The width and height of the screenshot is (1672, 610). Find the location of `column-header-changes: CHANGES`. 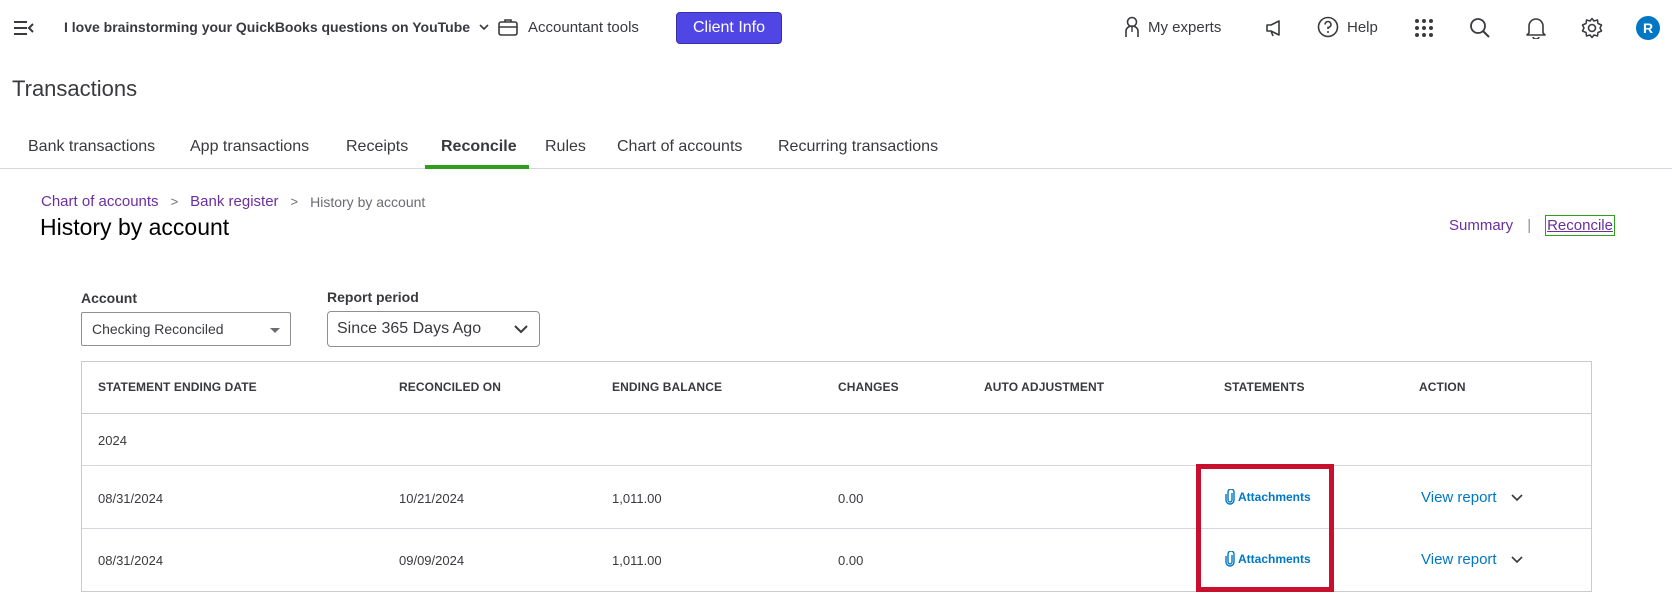

column-header-changes: CHANGES is located at coordinates (868, 387).